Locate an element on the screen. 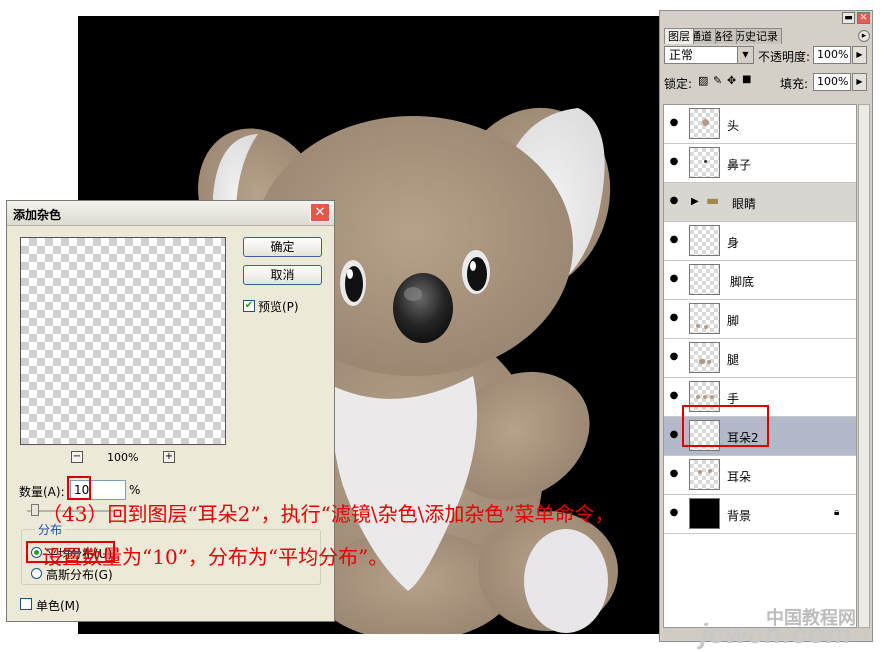 This screenshot has width=887, height=652. dialog-titlebar: 添加杂色 ✕ is located at coordinates (170, 213).